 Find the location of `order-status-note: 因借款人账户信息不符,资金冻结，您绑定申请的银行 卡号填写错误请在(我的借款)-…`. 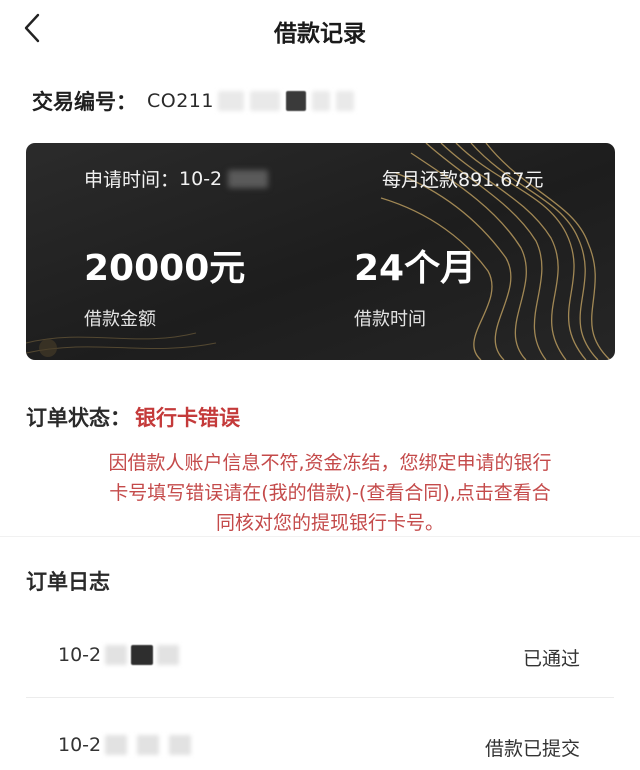

order-status-note: 因借款人账户信息不符,资金冻结，您绑定申请的银行 卡号填写错误请在(我的借款)-… is located at coordinates (330, 493).